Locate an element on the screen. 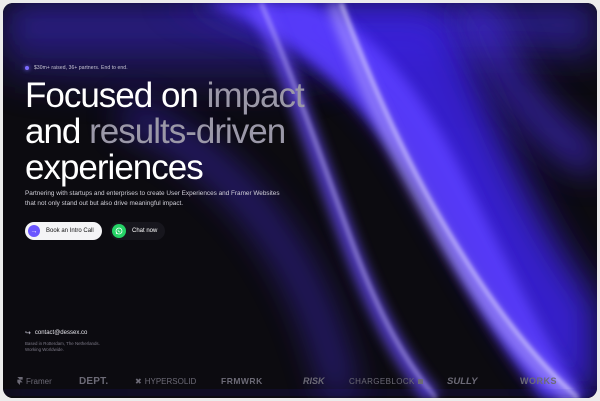  logo-framer-text: Framer is located at coordinates (39, 381).